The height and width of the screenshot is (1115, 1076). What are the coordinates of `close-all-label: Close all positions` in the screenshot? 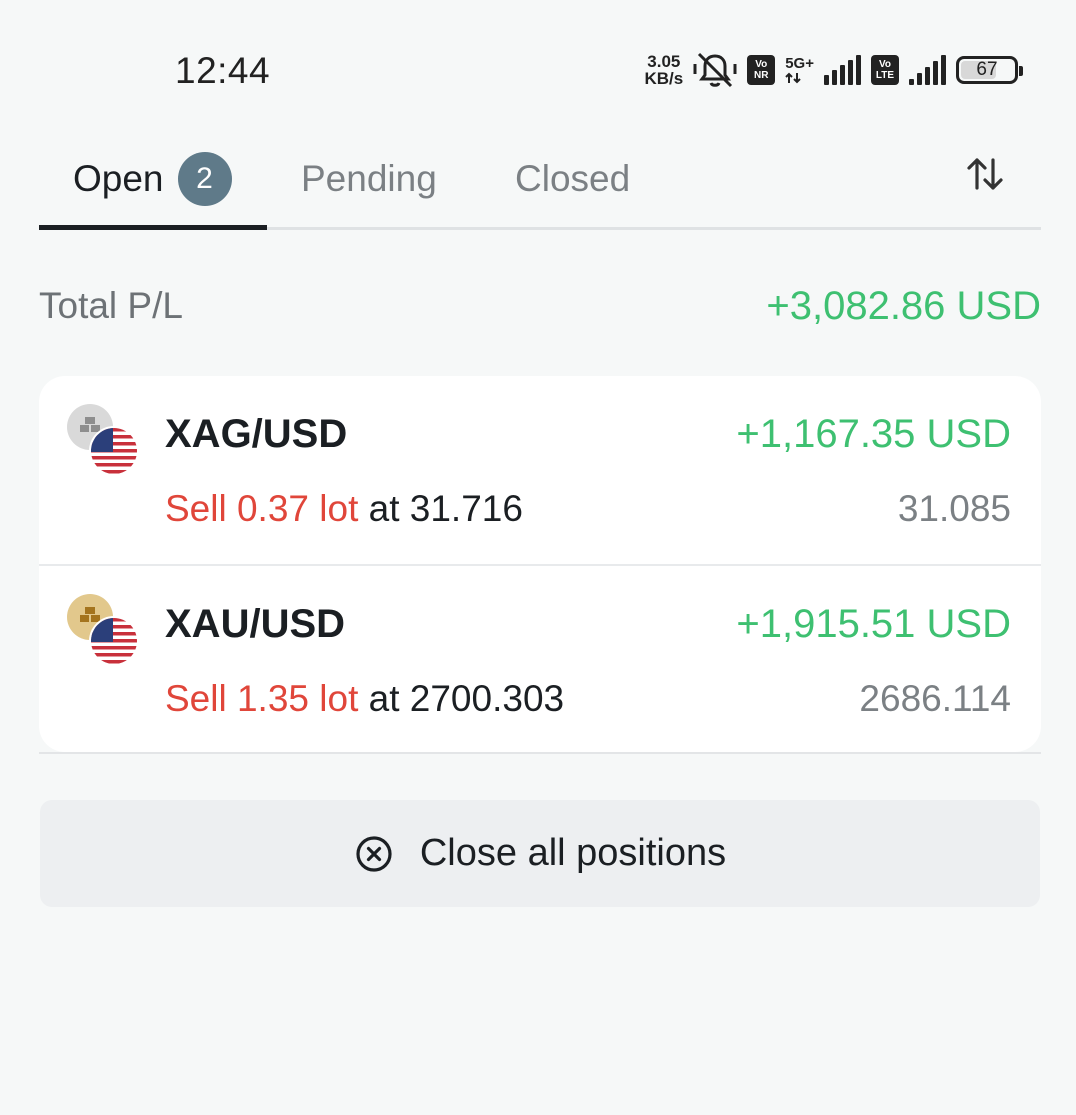 It's located at (573, 853).